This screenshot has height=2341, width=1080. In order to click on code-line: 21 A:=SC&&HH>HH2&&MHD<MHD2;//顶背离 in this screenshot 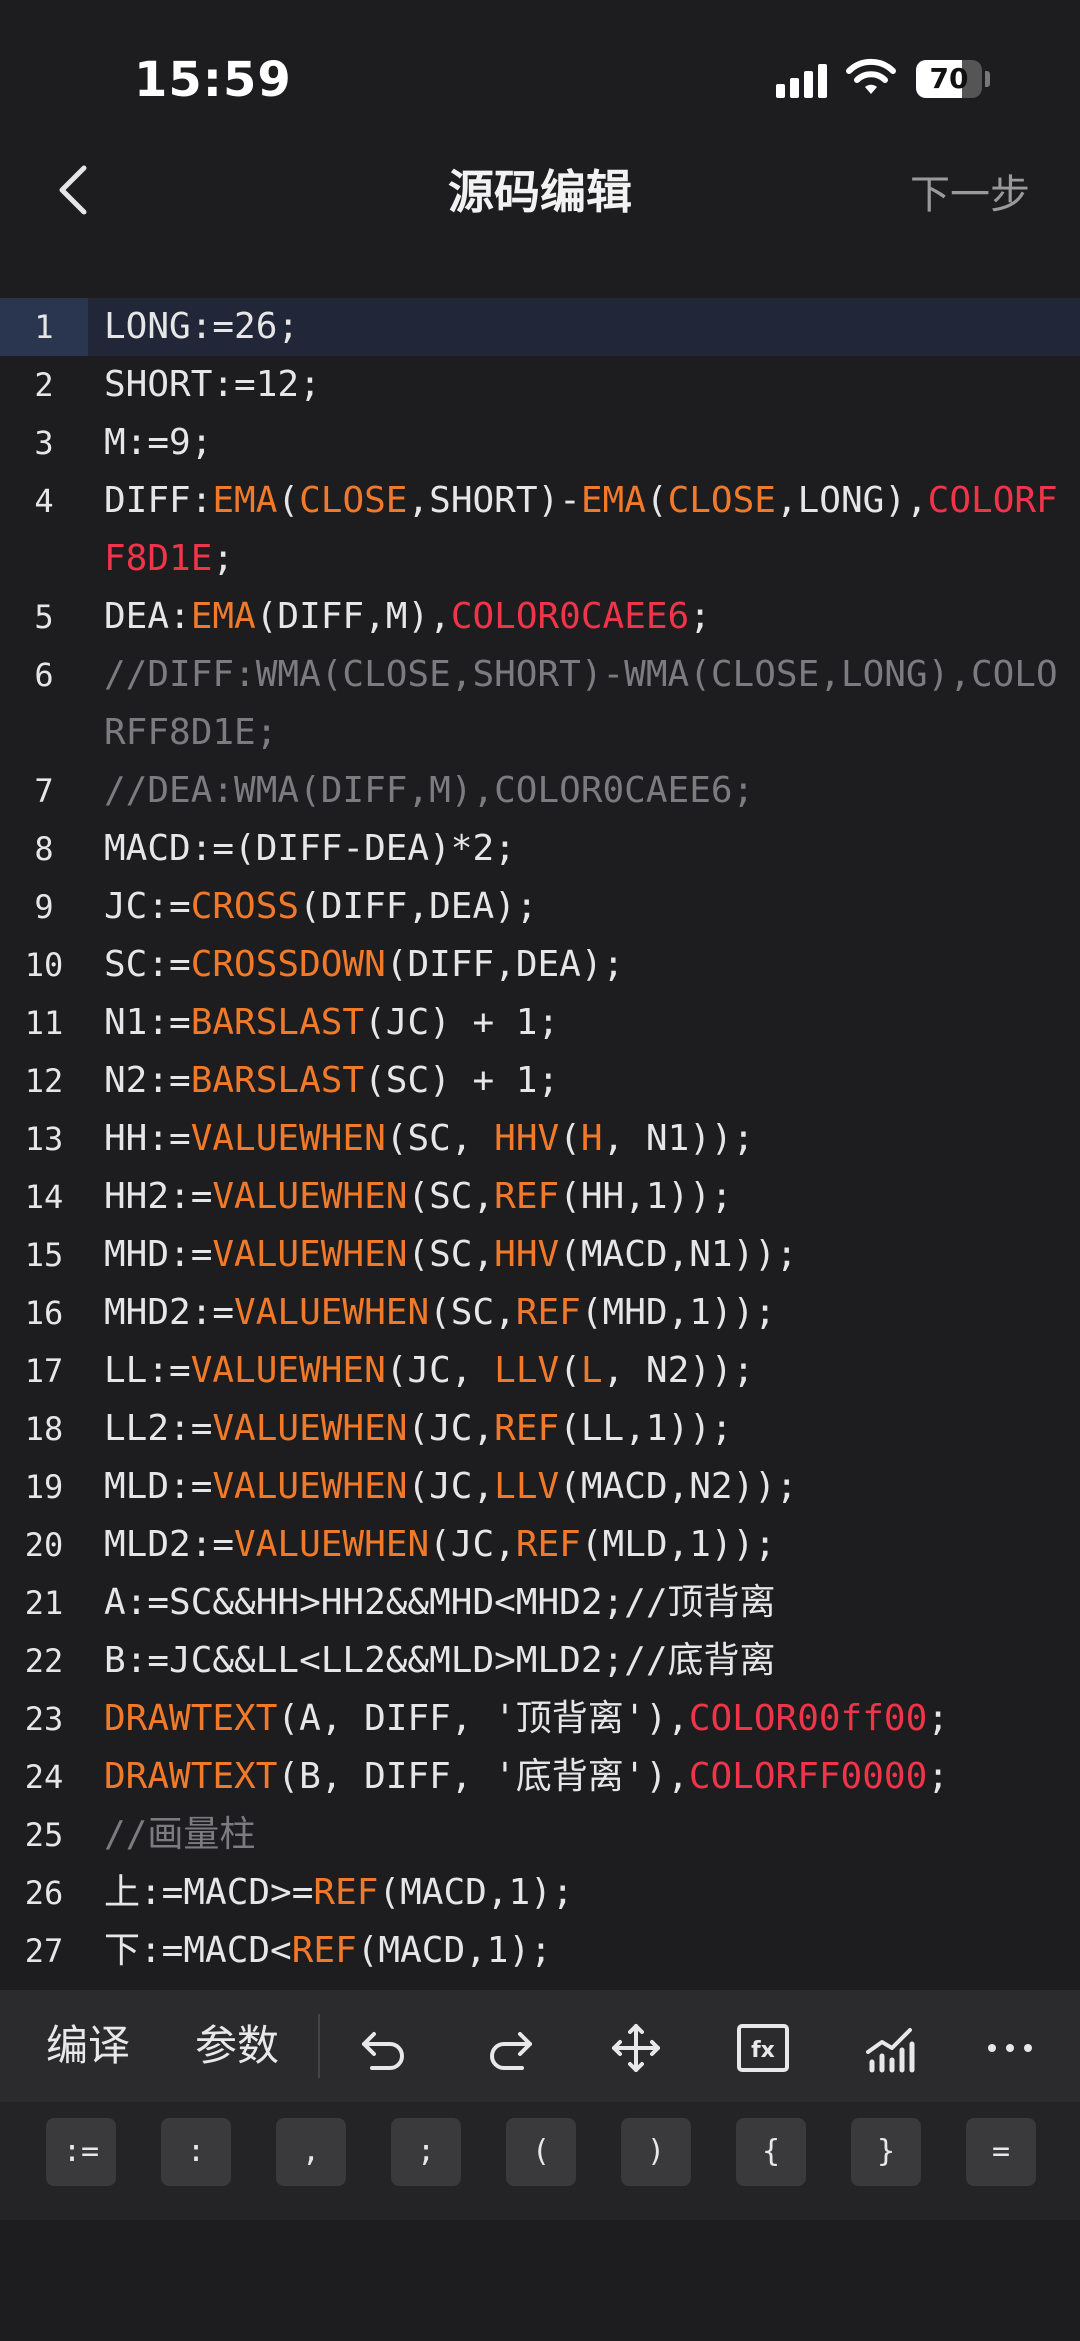, I will do `click(540, 1603)`.